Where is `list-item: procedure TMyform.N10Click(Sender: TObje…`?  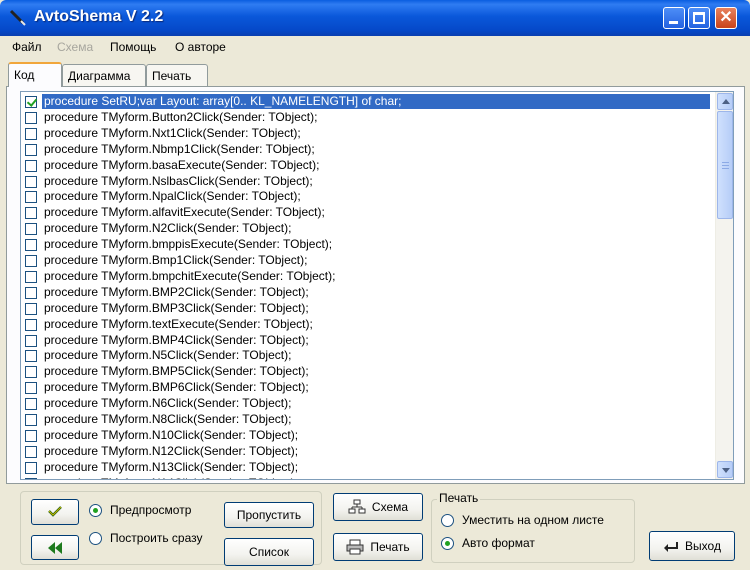 list-item: procedure TMyform.N10Click(Sender: TObje… is located at coordinates (367, 436).